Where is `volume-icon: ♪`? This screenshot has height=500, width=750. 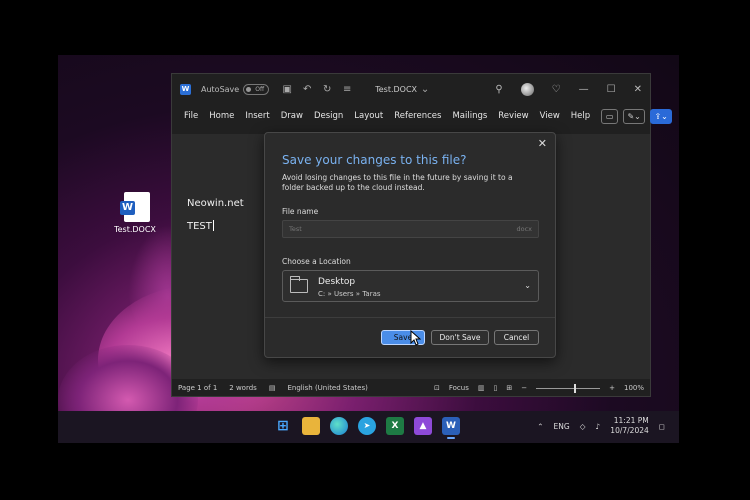 volume-icon: ♪ is located at coordinates (598, 426).